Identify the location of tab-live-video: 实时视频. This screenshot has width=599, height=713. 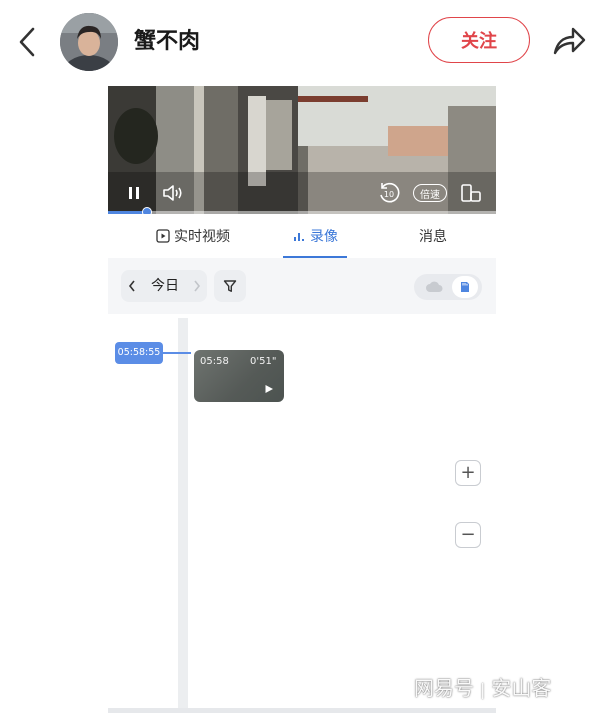
(193, 236).